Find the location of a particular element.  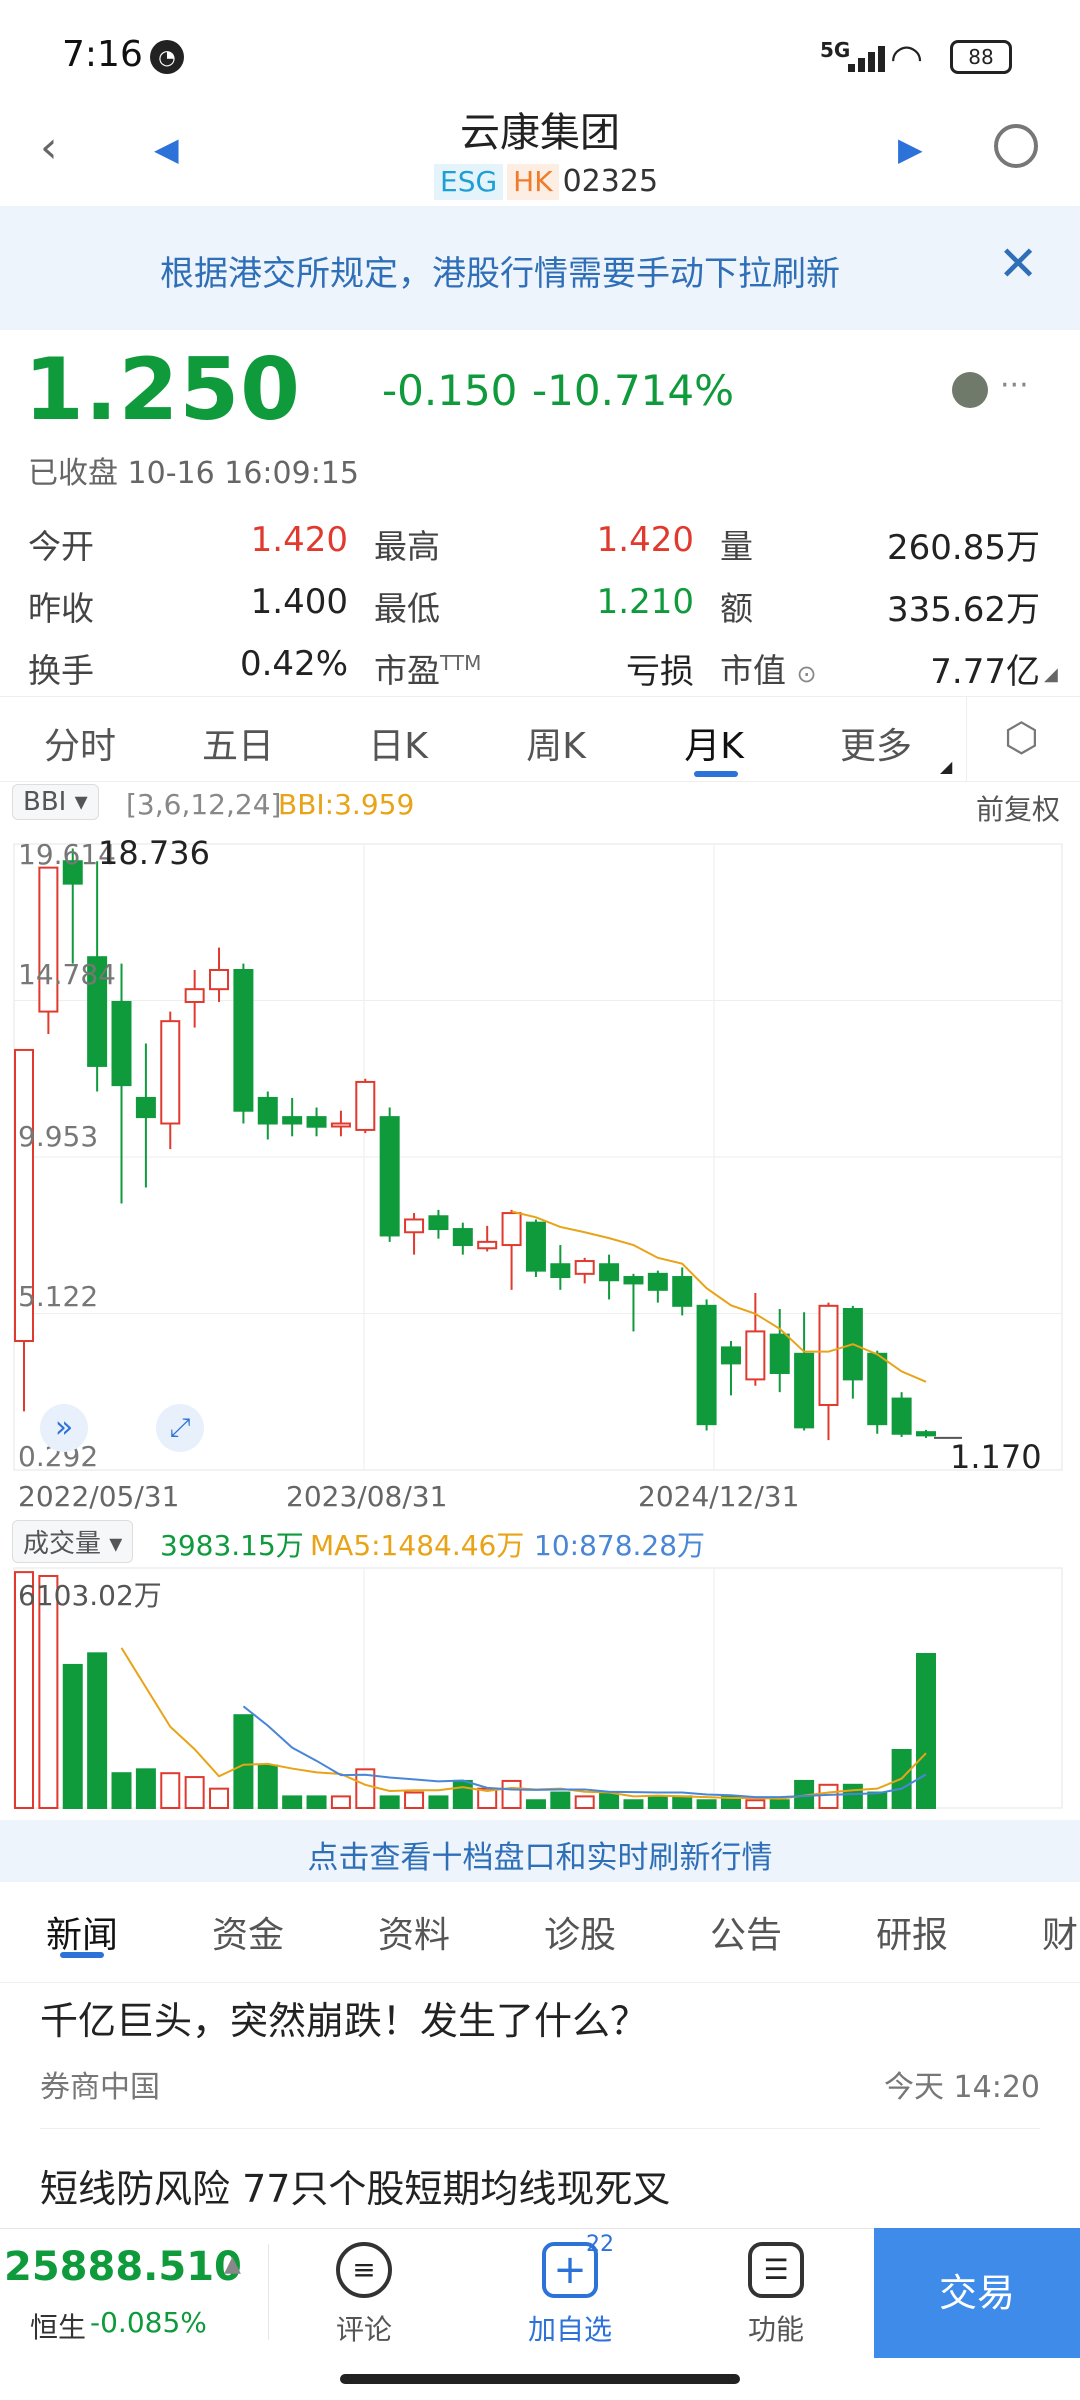

tab-more: 更多 is located at coordinates (876, 743).